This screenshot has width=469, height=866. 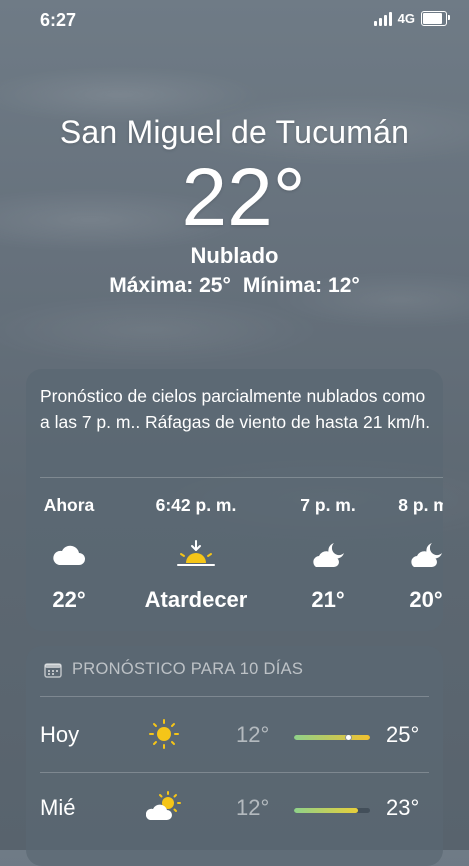 What do you see at coordinates (403, 807) in the screenshot?
I see `day-high: 23°` at bounding box center [403, 807].